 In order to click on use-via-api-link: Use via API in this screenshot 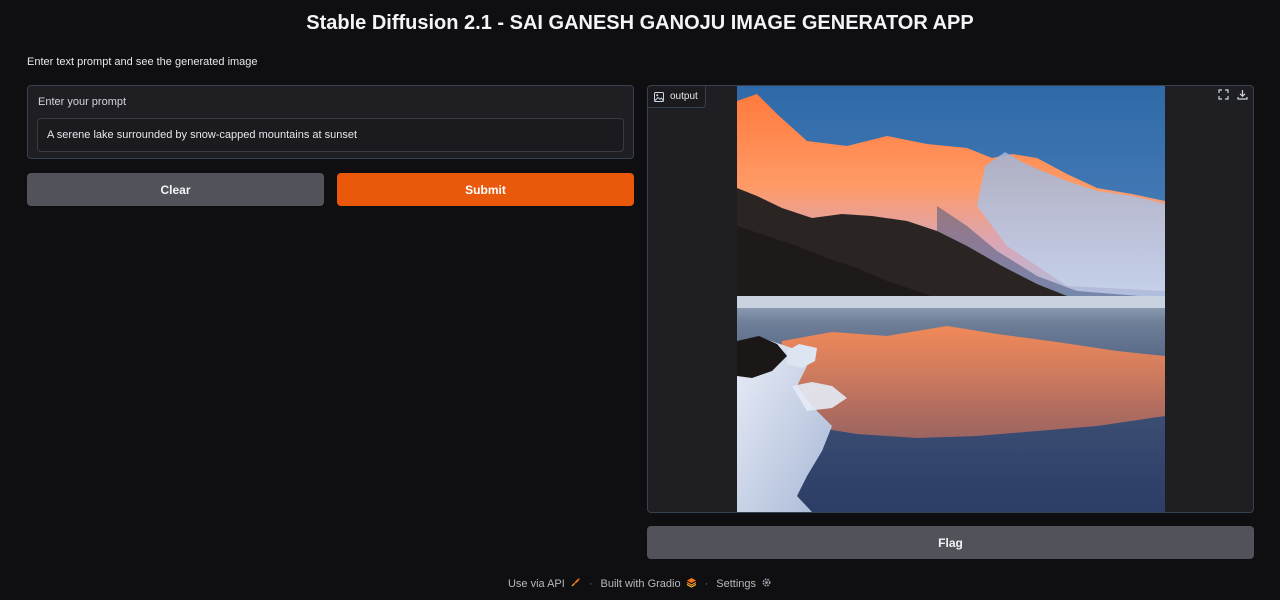, I will do `click(544, 584)`.